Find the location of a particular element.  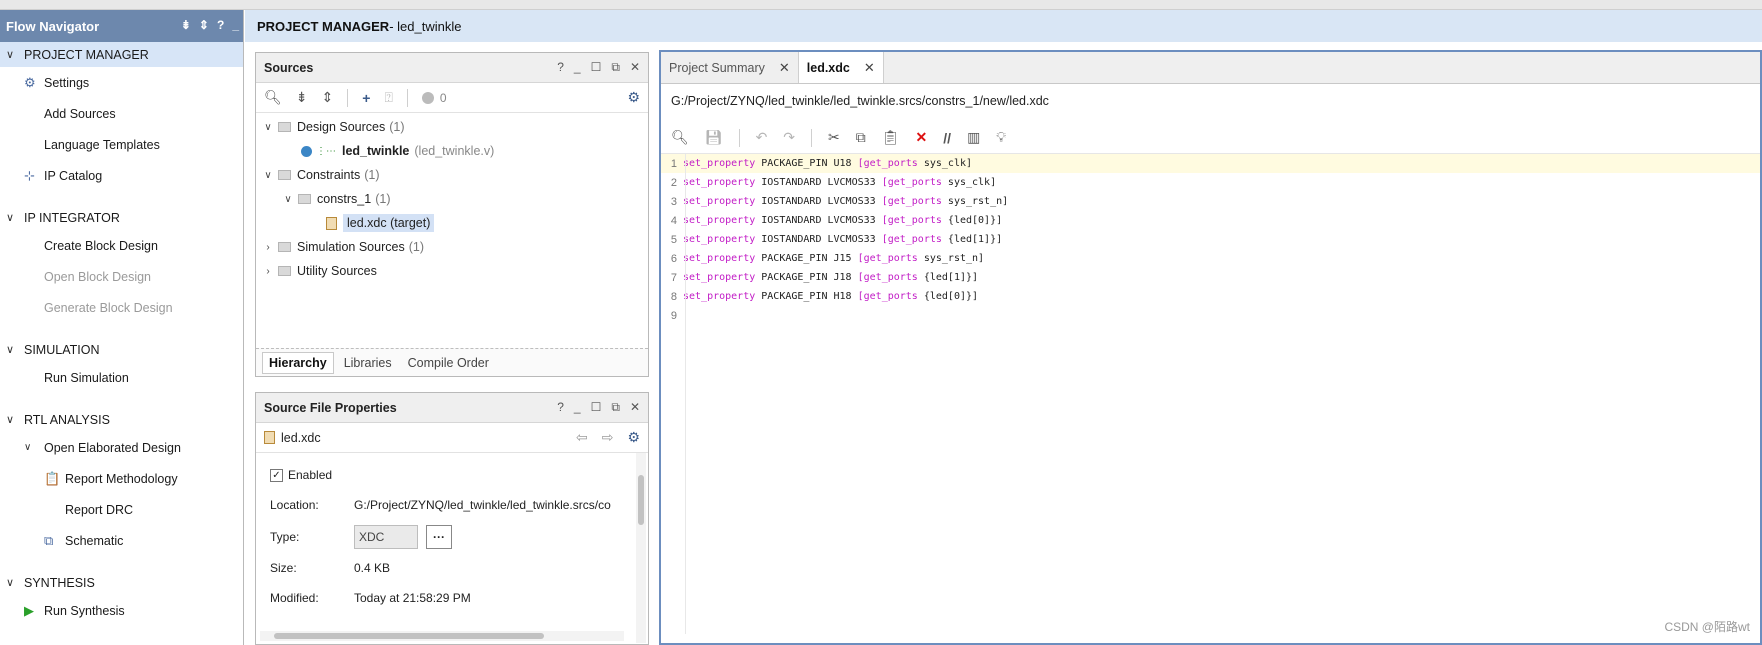

more-options-button: ··· is located at coordinates (439, 537).